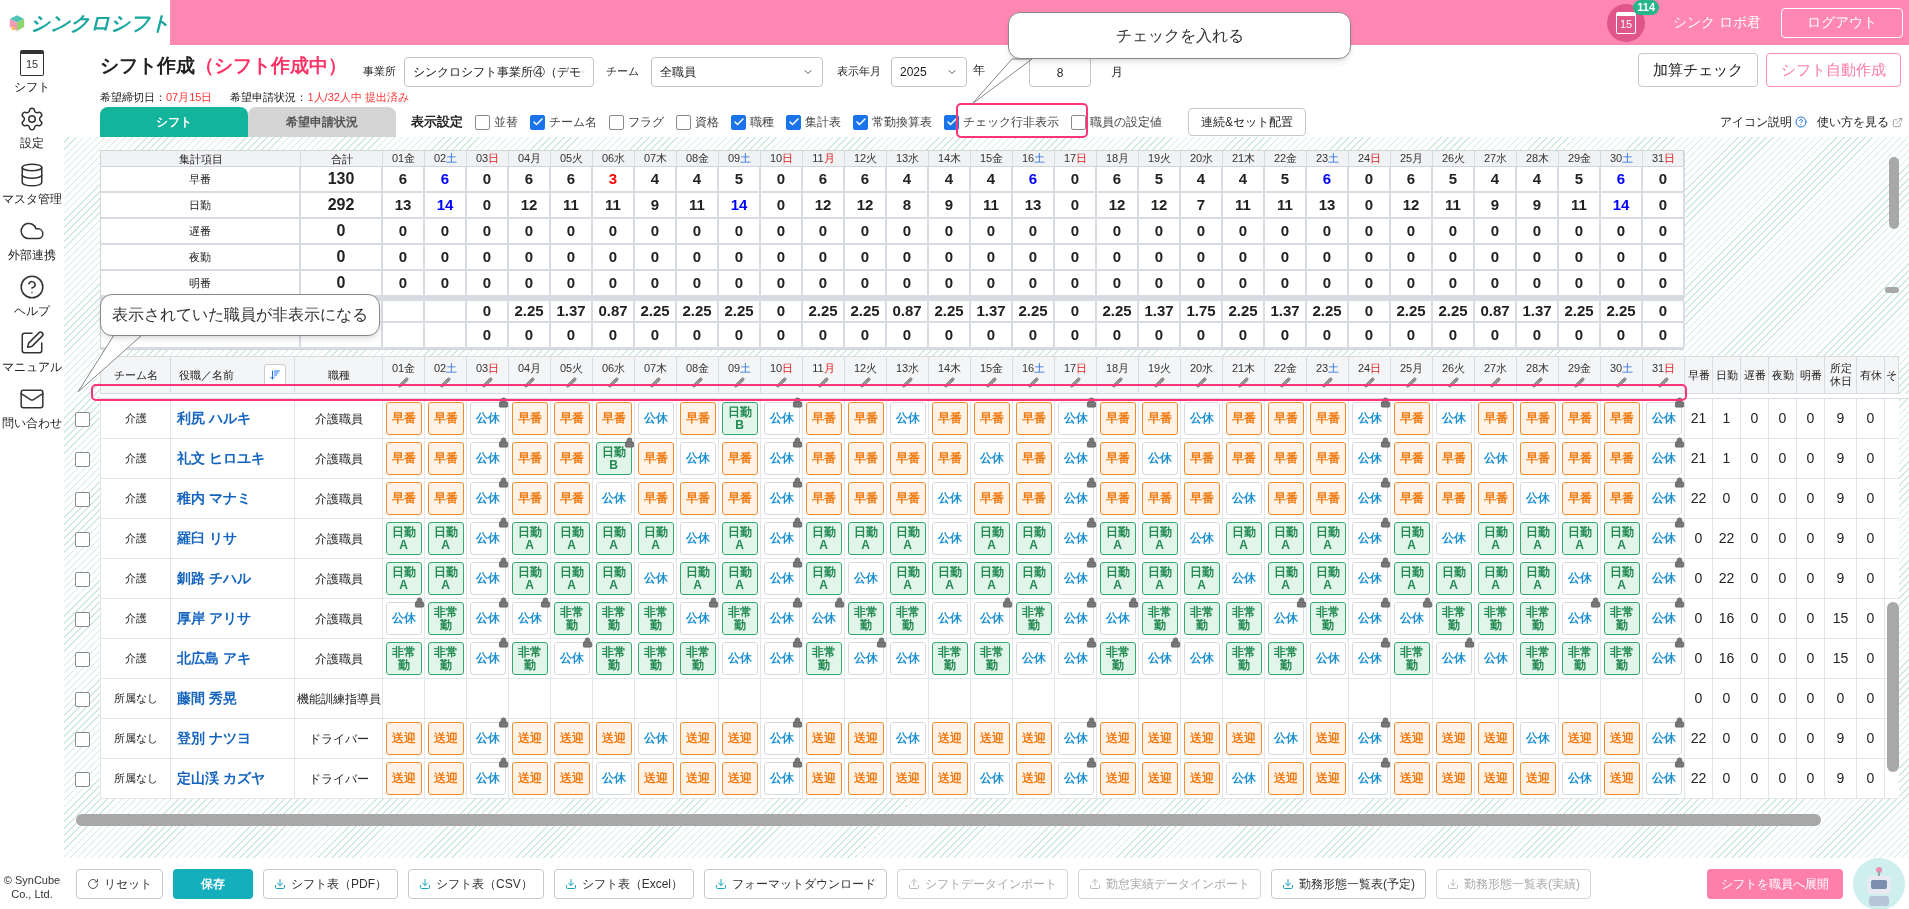 Image resolution: width=1909 pixels, height=909 pixels. Describe the element at coordinates (330, 883) in the screenshot. I see `footer-button: シフト表（PDF）` at that location.